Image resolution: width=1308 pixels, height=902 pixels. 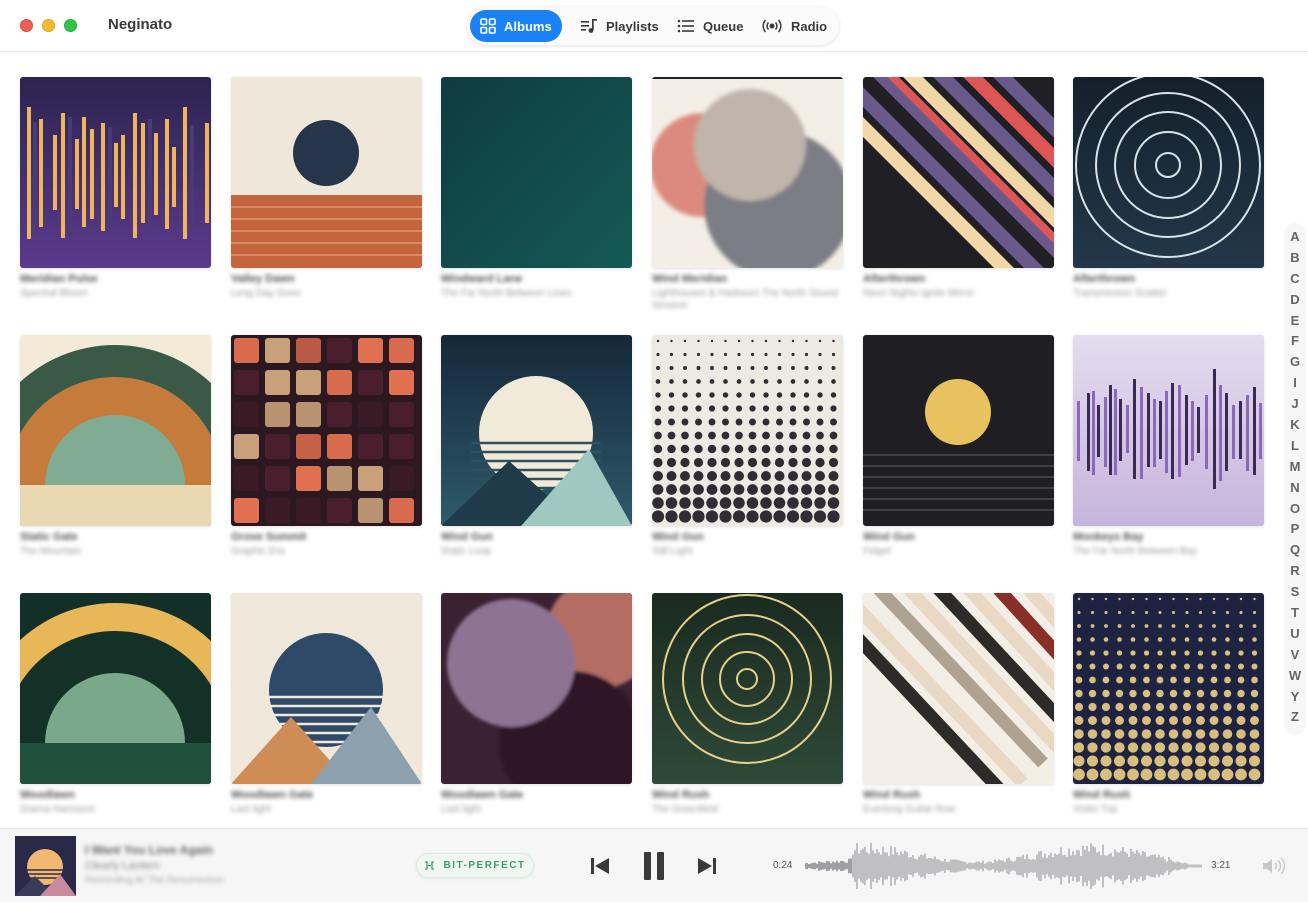 What do you see at coordinates (747, 453) in the screenshot?
I see `album-card: Wind Gun Still Light` at bounding box center [747, 453].